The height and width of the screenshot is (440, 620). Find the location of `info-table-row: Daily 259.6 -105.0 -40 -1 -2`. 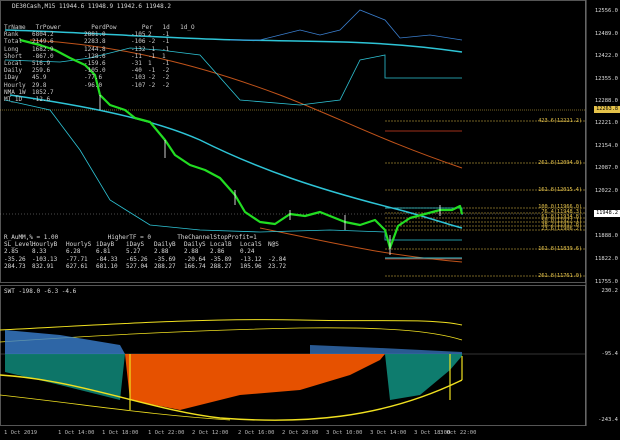

info-table-row: Daily 259.6 -105.0 -40 -1 -2 is located at coordinates (100, 70).